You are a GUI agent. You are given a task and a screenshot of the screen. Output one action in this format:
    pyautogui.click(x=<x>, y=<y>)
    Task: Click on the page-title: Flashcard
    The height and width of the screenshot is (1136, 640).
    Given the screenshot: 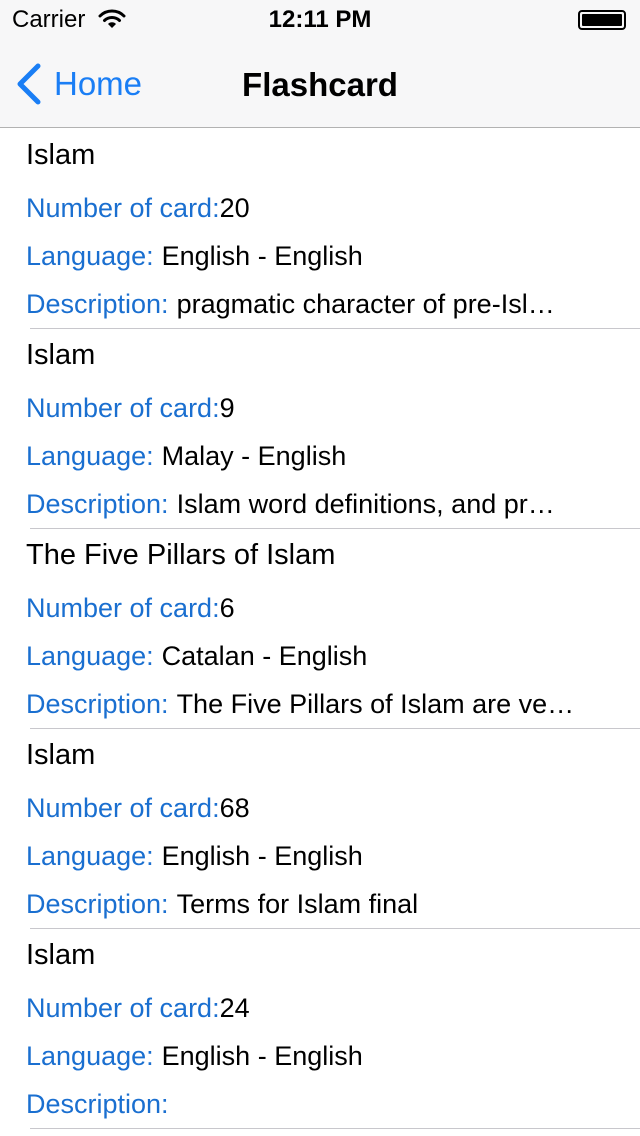 What is the action you would take?
    pyautogui.click(x=320, y=84)
    